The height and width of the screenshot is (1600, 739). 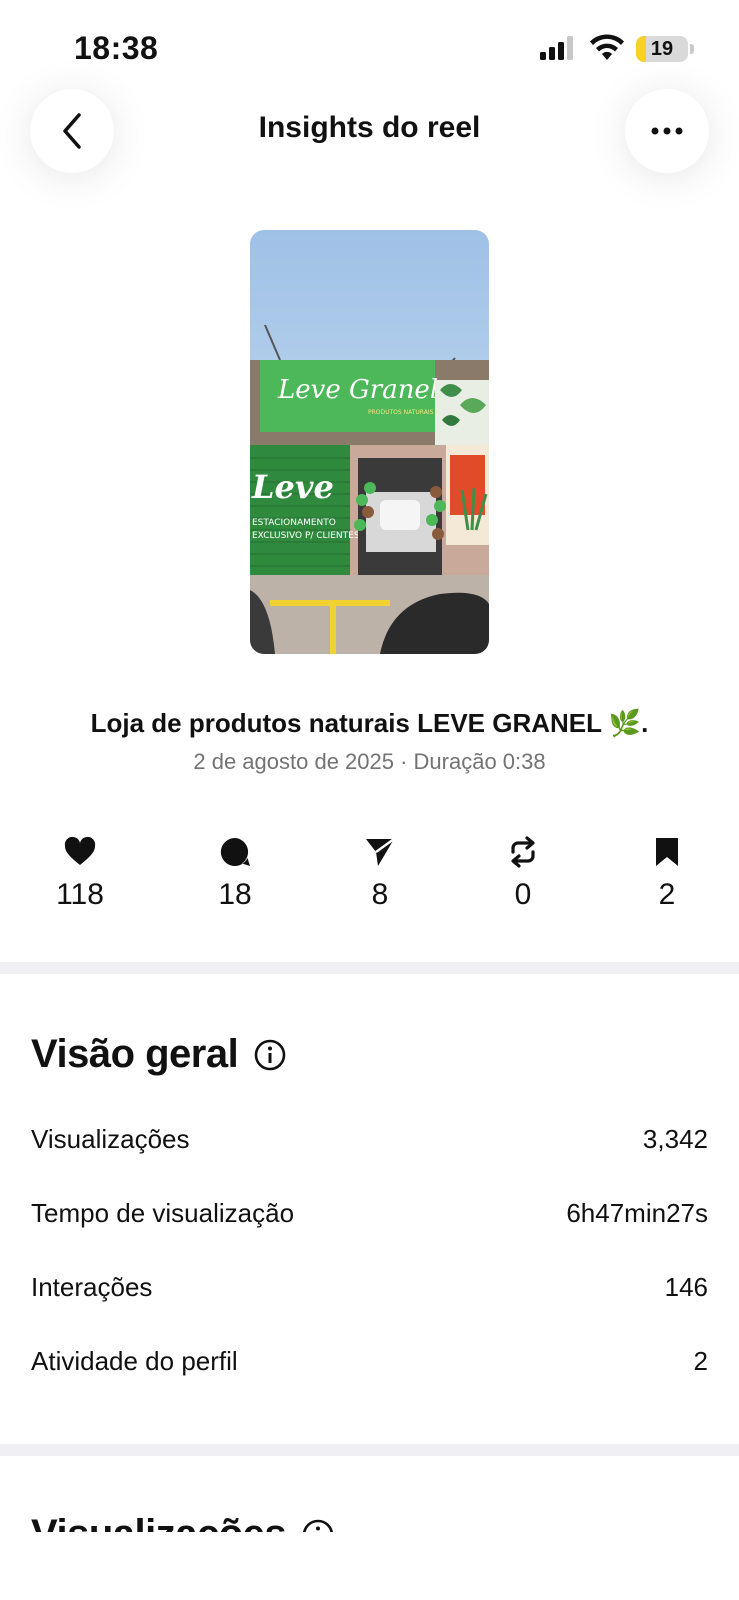 I want to click on reposts-count: 0, so click(x=523, y=894).